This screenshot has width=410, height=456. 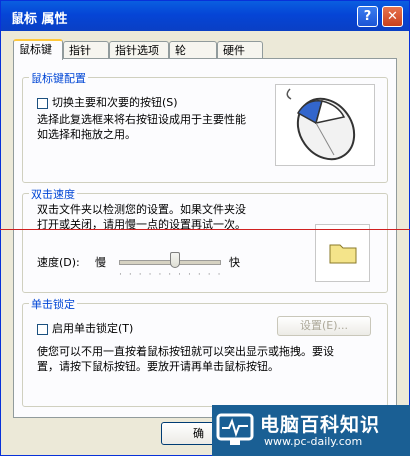 I want to click on mouse-illustration, so click(x=325, y=125).